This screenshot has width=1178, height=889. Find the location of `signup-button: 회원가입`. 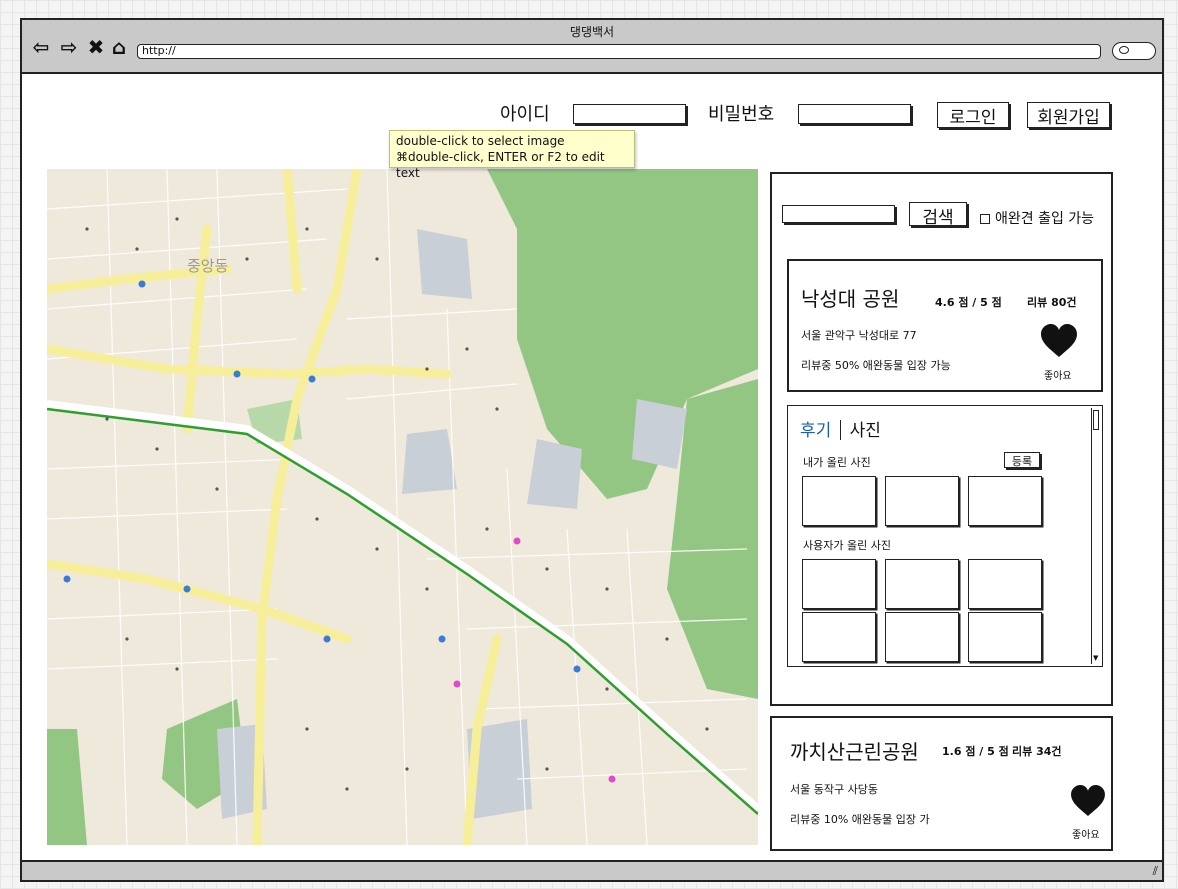

signup-button: 회원가입 is located at coordinates (1068, 115).